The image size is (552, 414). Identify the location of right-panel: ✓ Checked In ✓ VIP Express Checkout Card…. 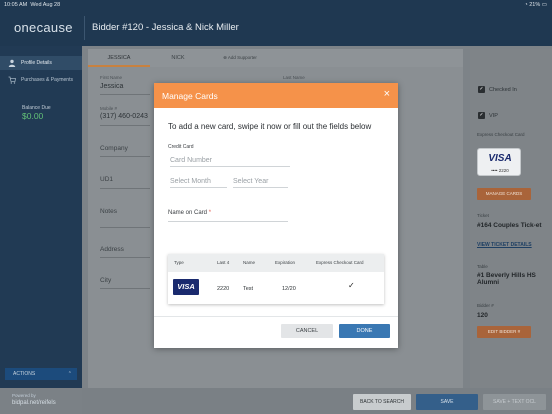
(511, 219).